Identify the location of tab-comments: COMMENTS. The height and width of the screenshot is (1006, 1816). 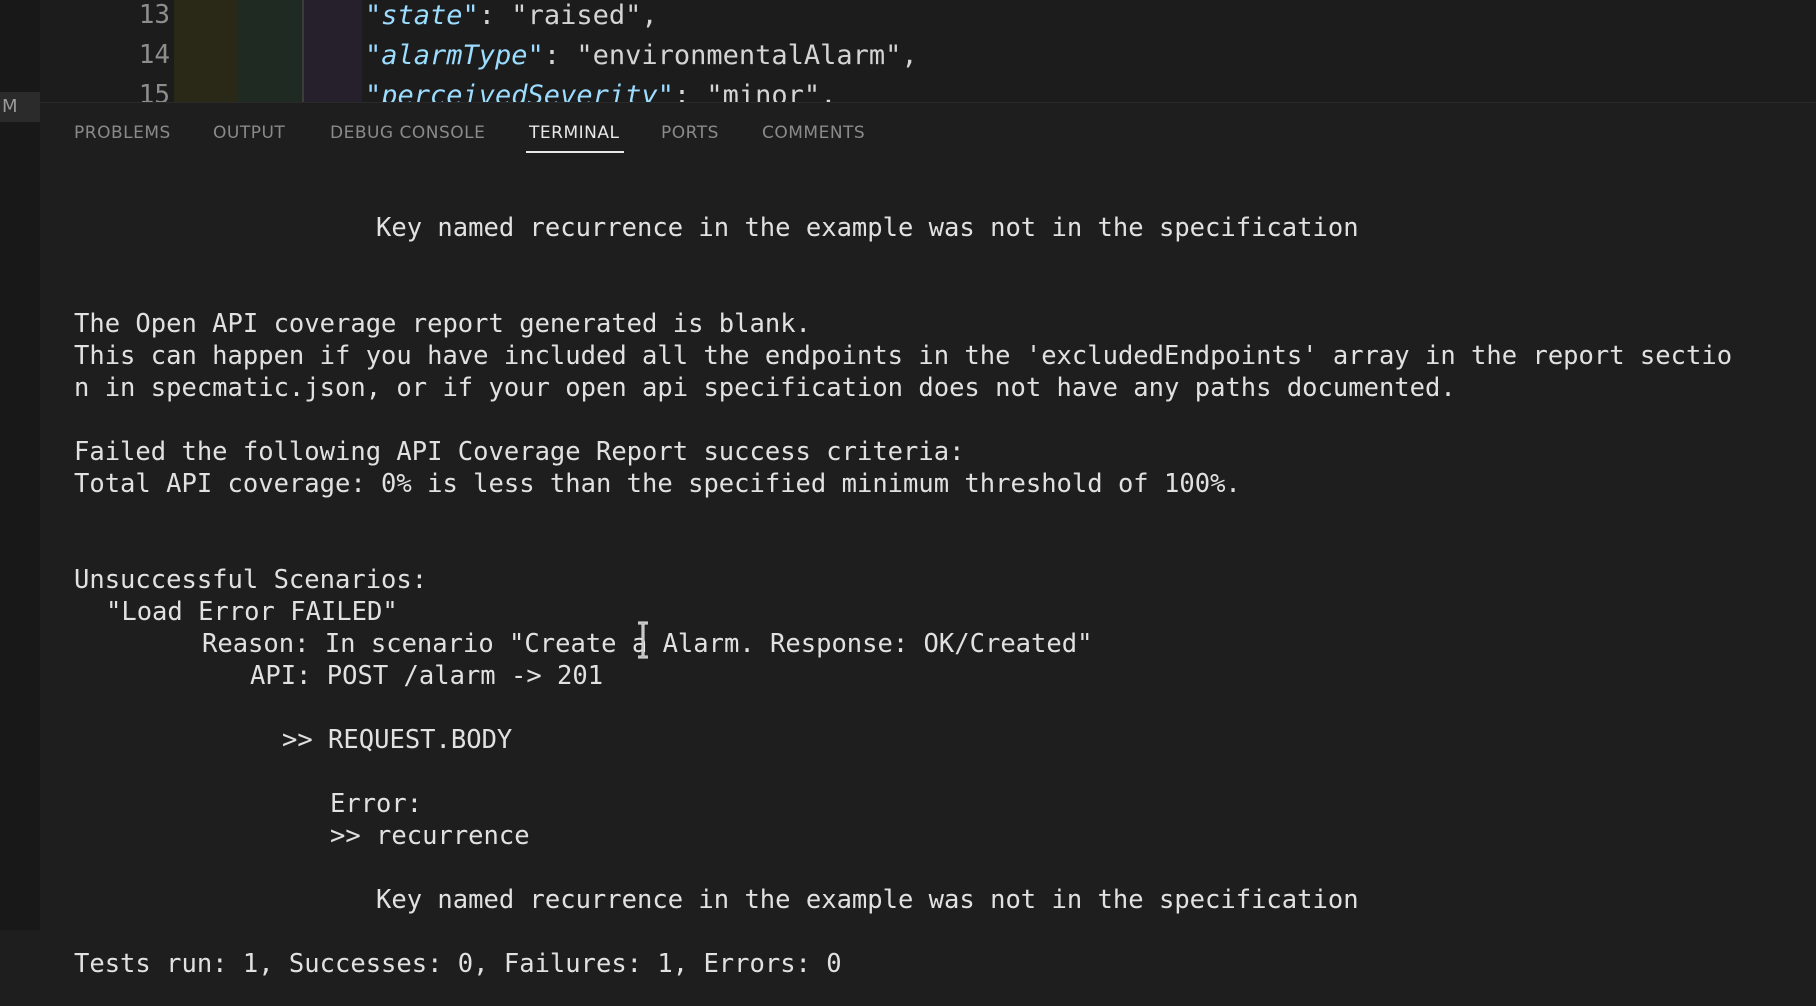
(813, 133).